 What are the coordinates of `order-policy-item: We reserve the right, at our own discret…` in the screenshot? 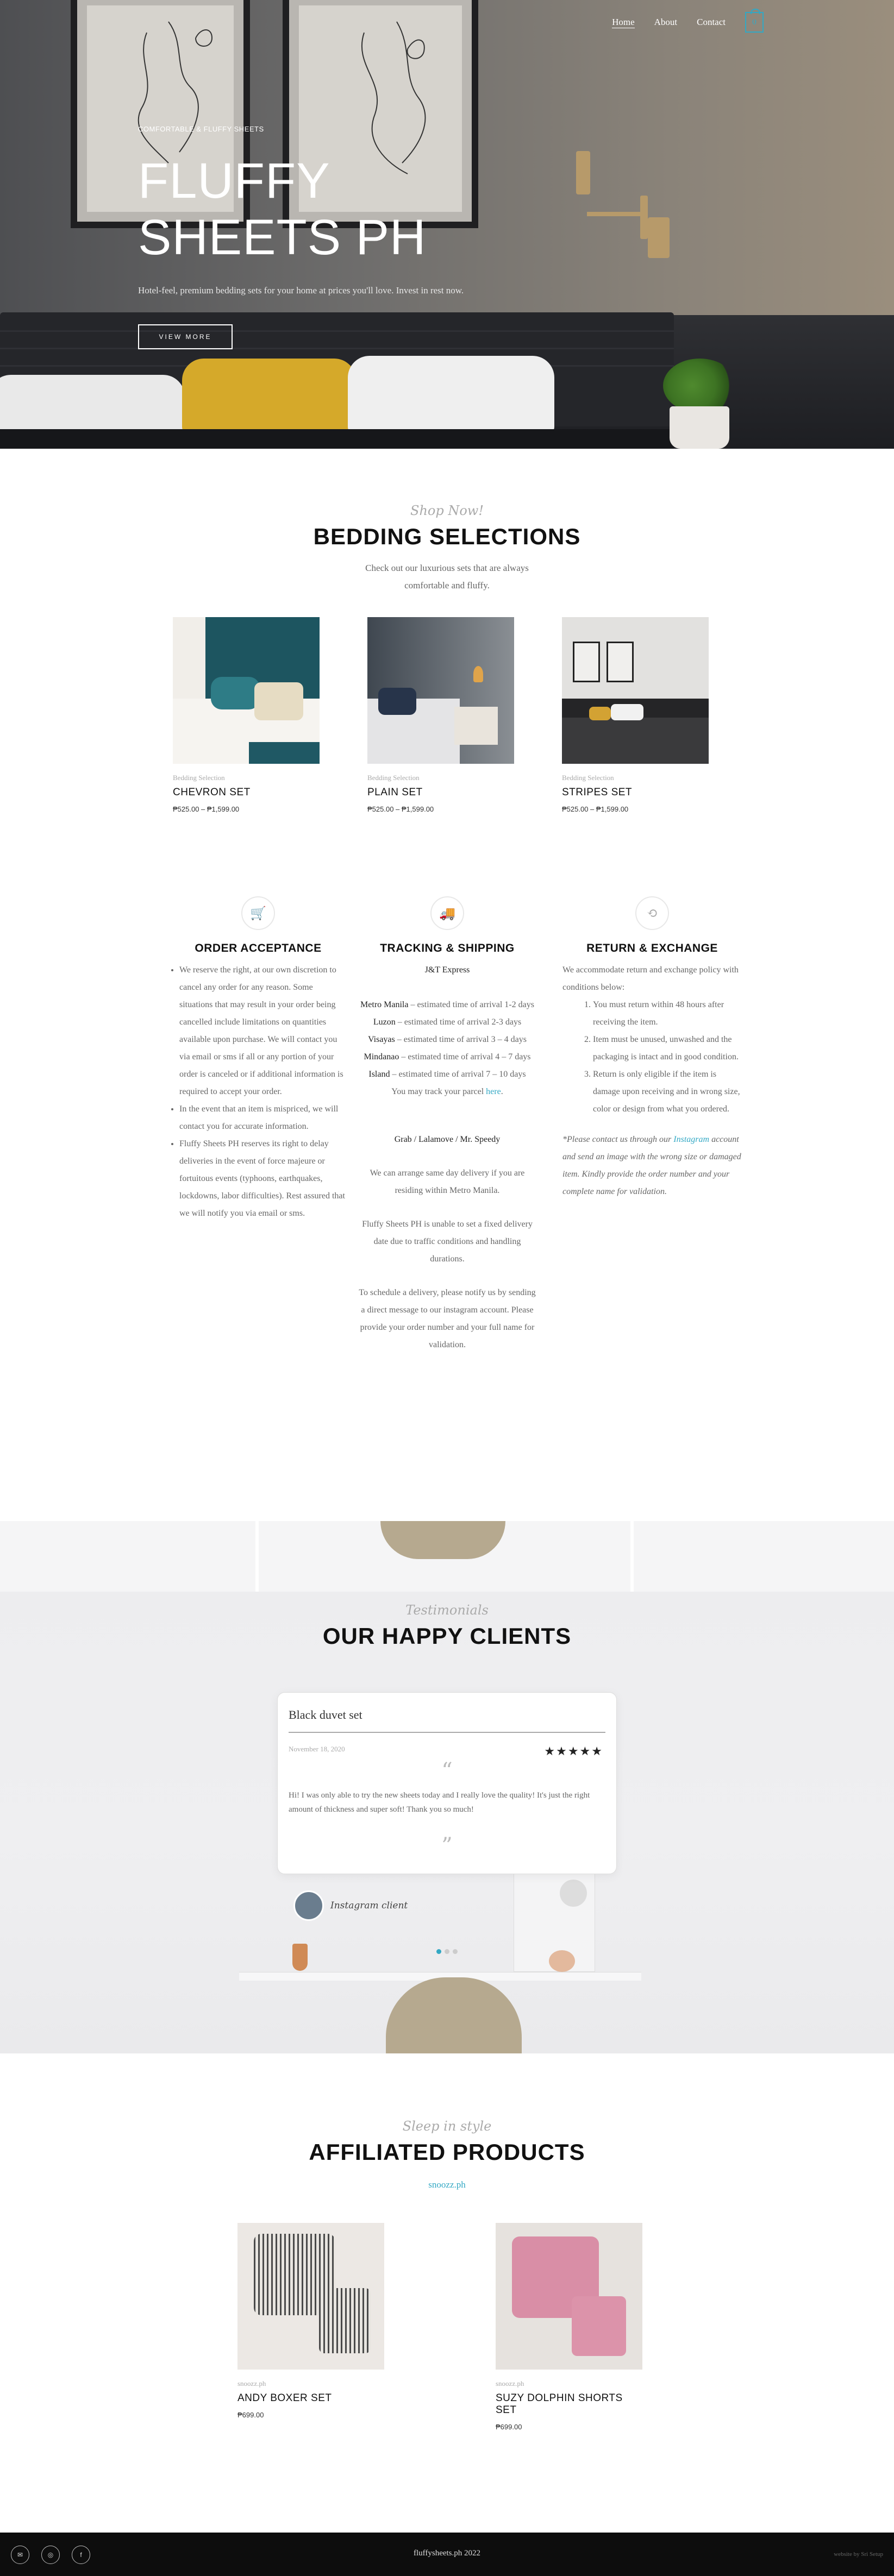 It's located at (263, 1031).